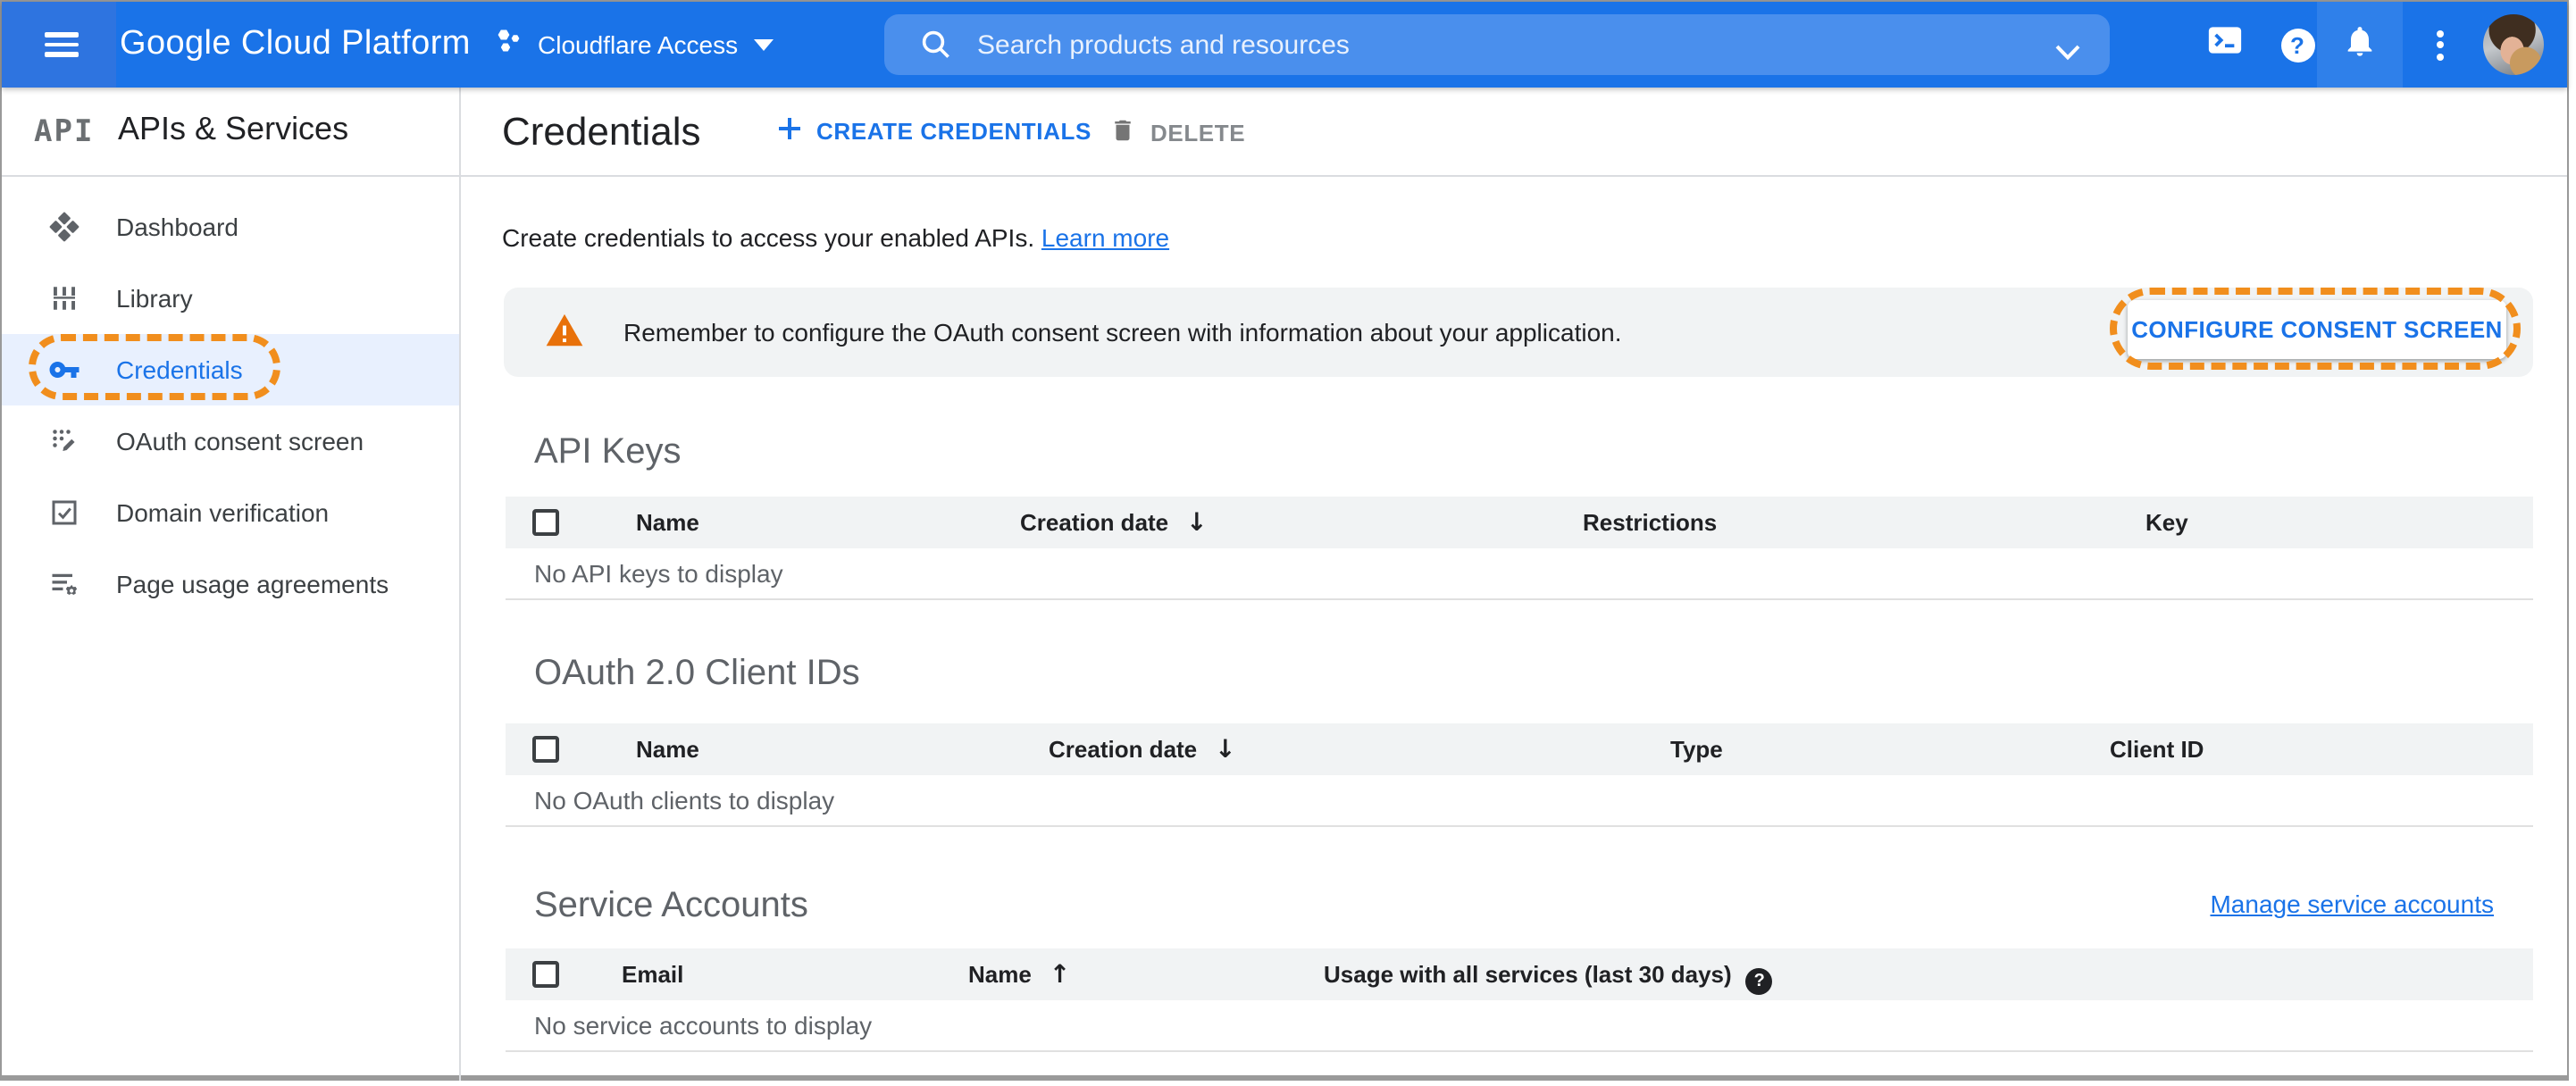  What do you see at coordinates (1019, 975) in the screenshot?
I see `column-name: Name ↑` at bounding box center [1019, 975].